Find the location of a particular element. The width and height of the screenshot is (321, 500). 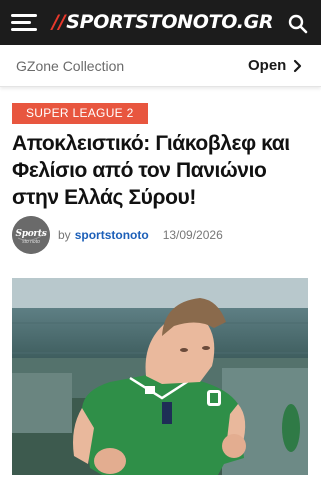

logo-slashes: // is located at coordinates (59, 22).